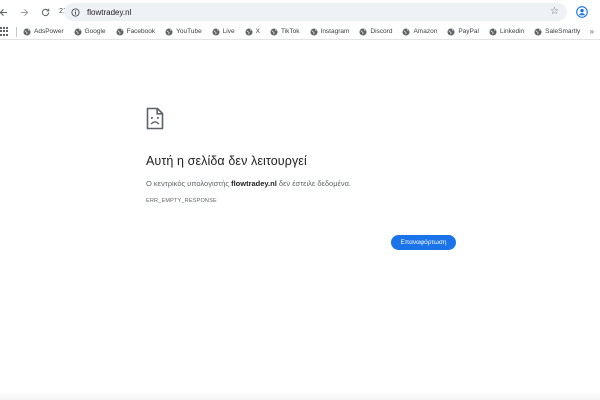 This screenshot has height=400, width=600. What do you see at coordinates (300, 396) in the screenshot?
I see `bottom-edge` at bounding box center [300, 396].